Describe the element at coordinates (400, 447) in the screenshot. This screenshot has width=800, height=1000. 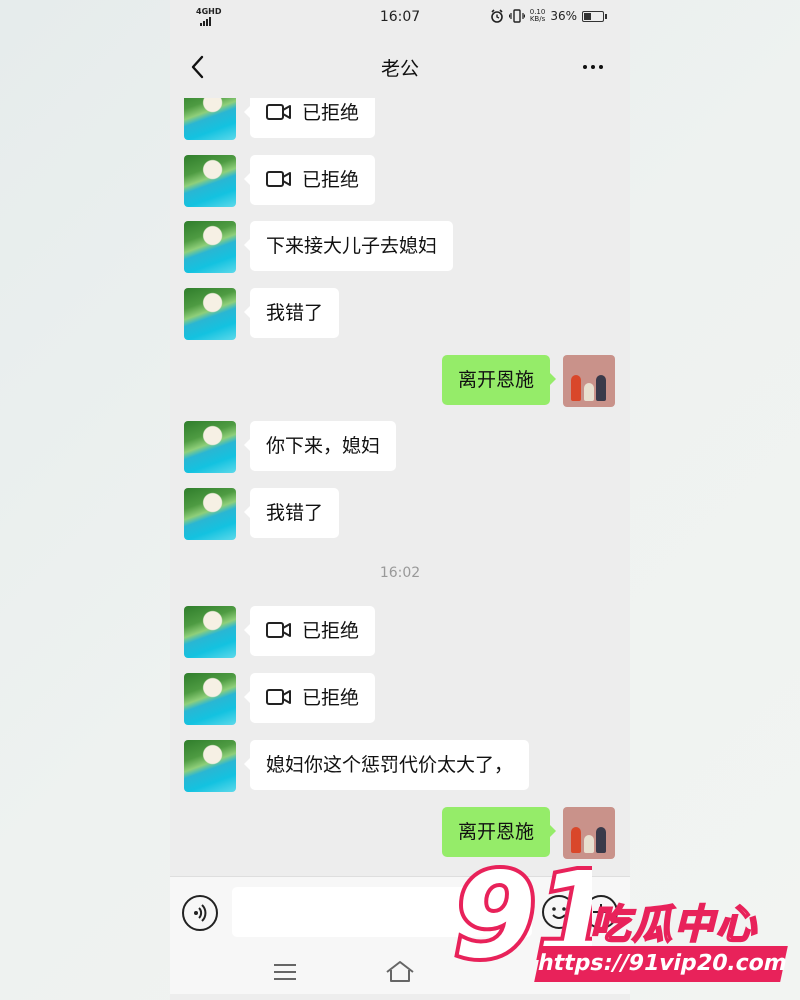
I see `message-row: 你下来，媳妇` at that location.